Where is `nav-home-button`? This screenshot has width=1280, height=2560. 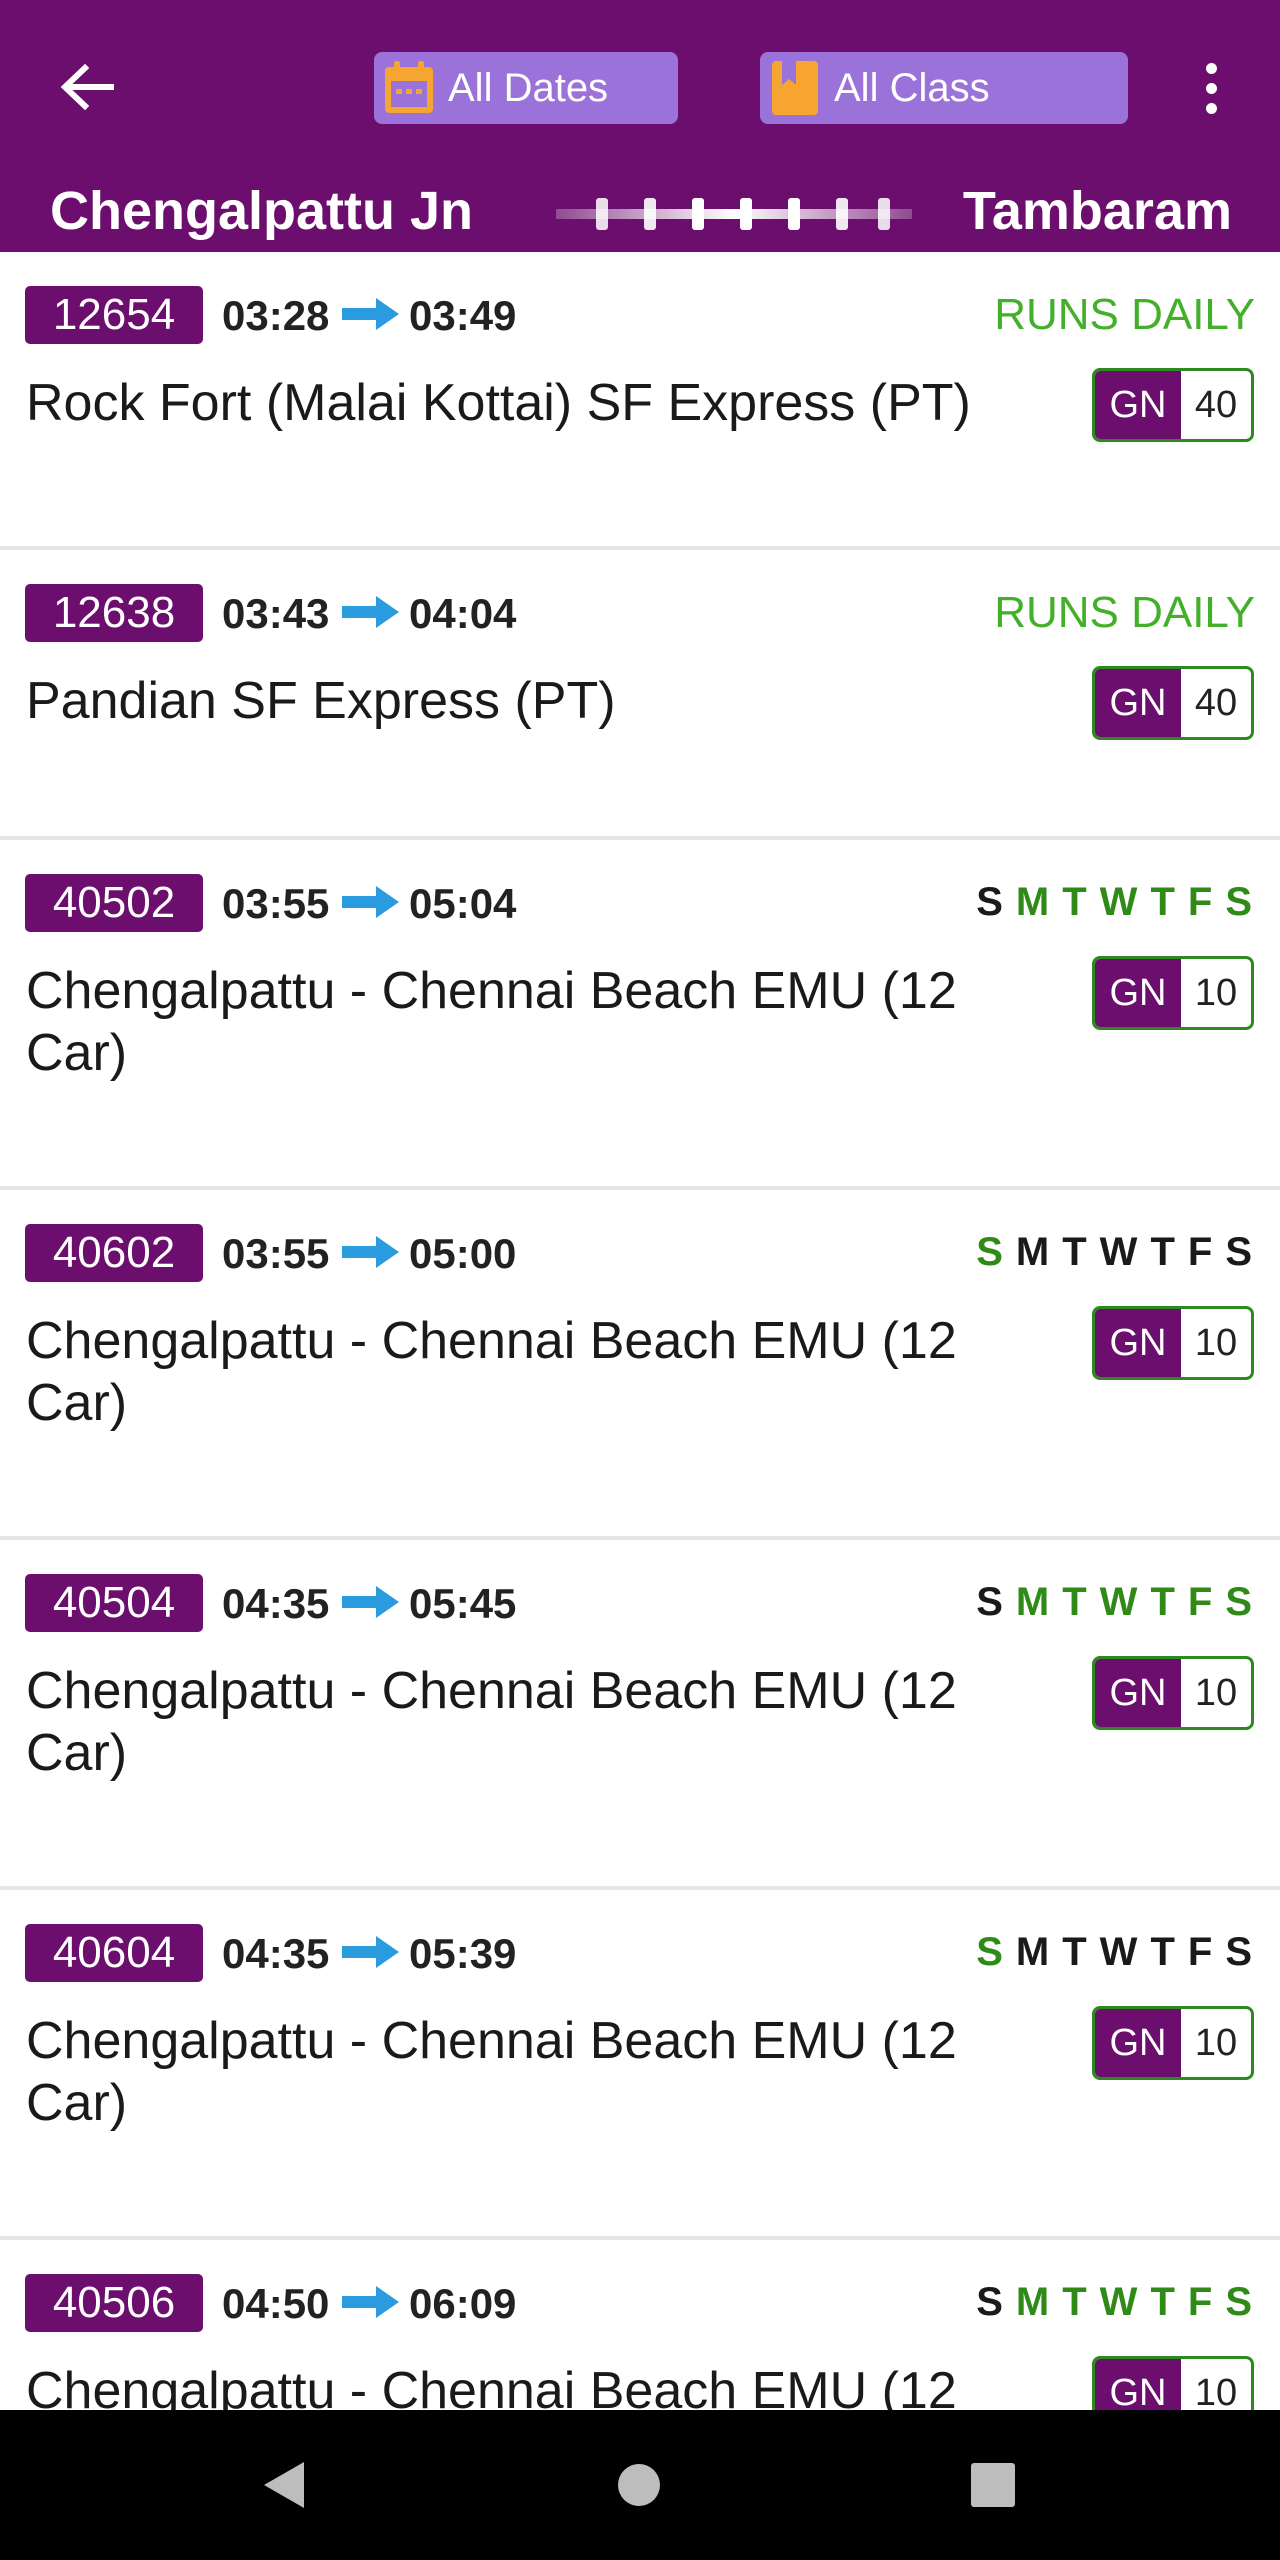 nav-home-button is located at coordinates (639, 2485).